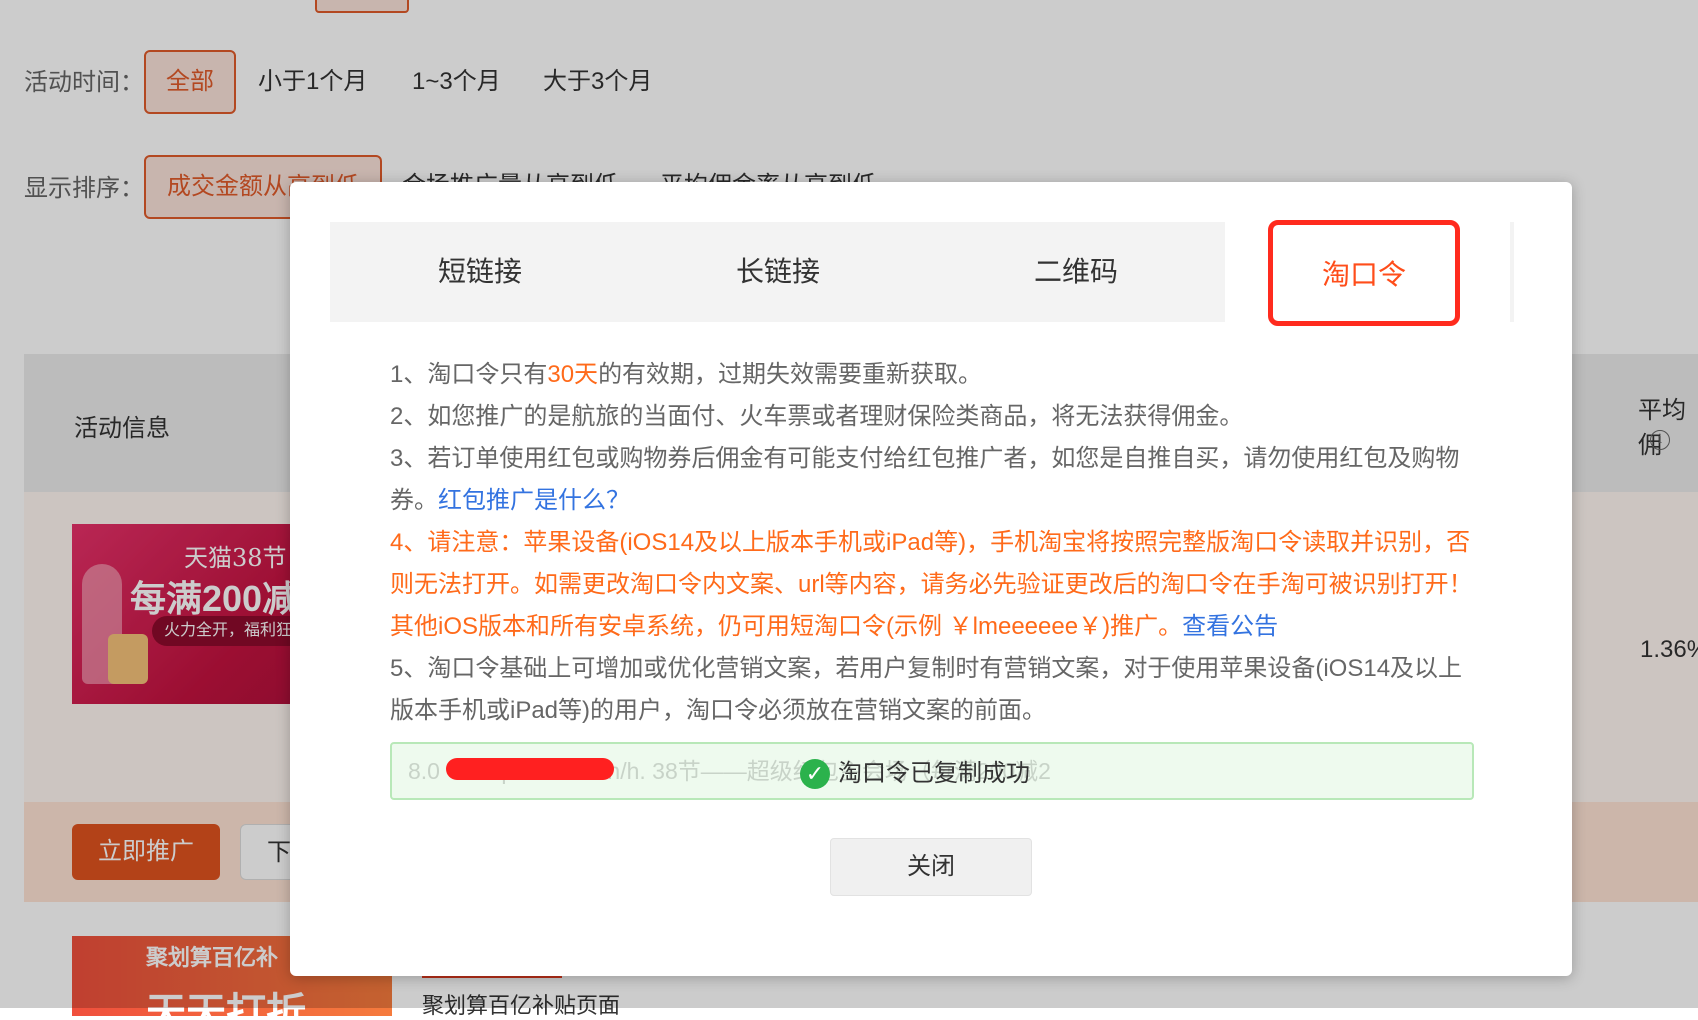 The height and width of the screenshot is (1020, 1698). What do you see at coordinates (815, 774) in the screenshot?
I see `check-circle-icon: ✓` at bounding box center [815, 774].